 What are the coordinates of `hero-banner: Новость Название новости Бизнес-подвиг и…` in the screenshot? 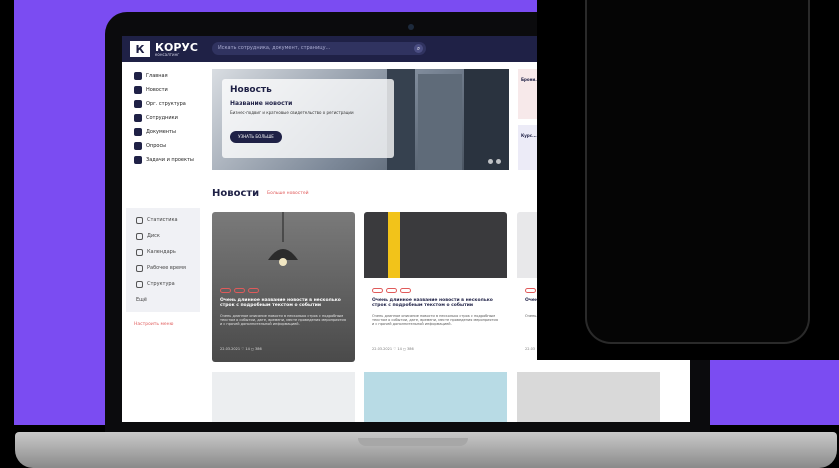 It's located at (360, 119).